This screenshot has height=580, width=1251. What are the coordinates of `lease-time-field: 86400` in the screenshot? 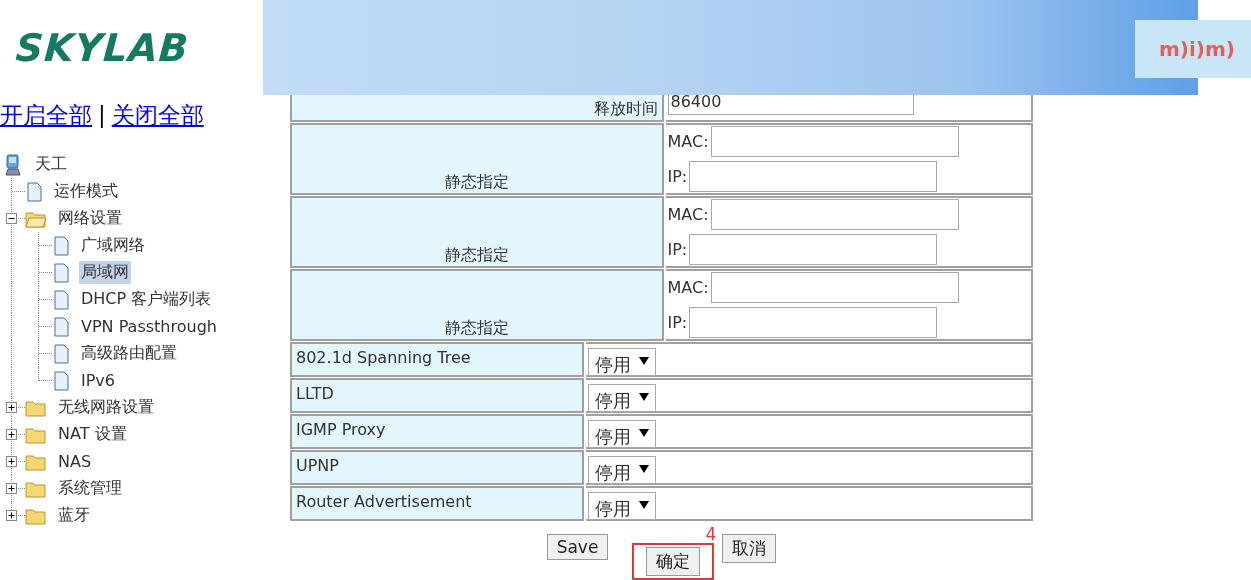 It's located at (790, 105).